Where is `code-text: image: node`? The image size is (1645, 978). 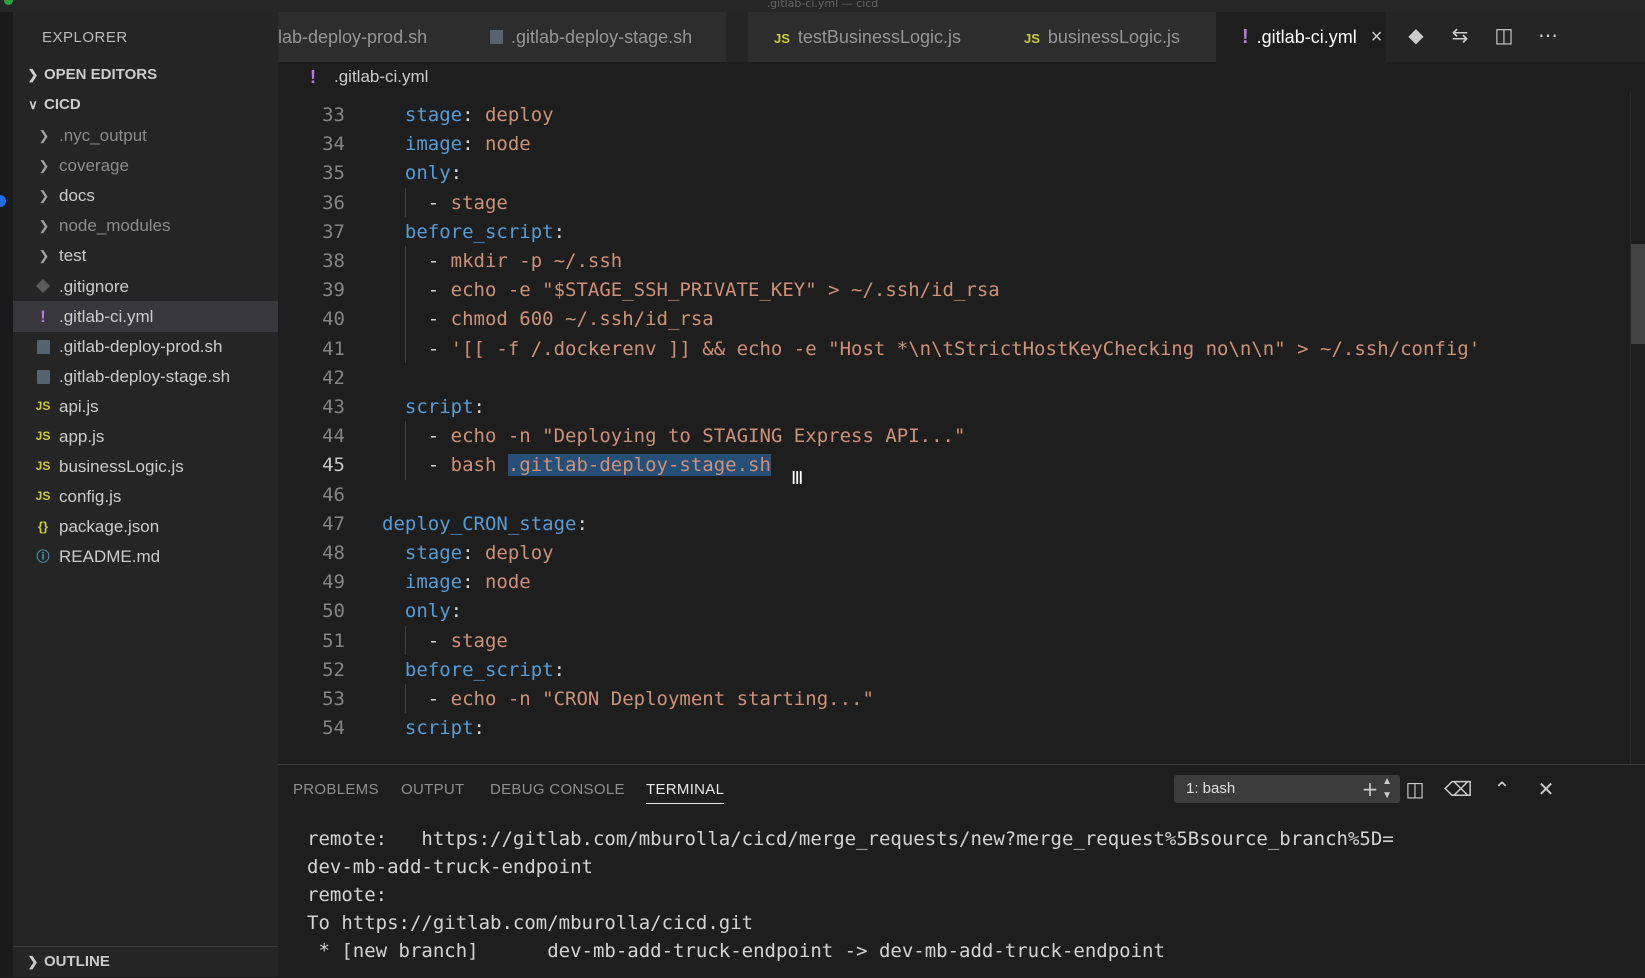 code-text: image: node is located at coordinates (456, 582).